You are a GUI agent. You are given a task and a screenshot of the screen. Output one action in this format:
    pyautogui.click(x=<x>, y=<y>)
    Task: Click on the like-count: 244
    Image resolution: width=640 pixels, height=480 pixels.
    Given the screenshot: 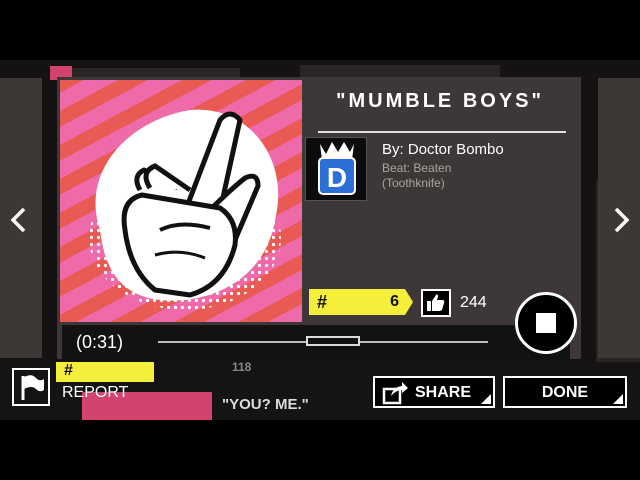 What is the action you would take?
    pyautogui.click(x=473, y=302)
    